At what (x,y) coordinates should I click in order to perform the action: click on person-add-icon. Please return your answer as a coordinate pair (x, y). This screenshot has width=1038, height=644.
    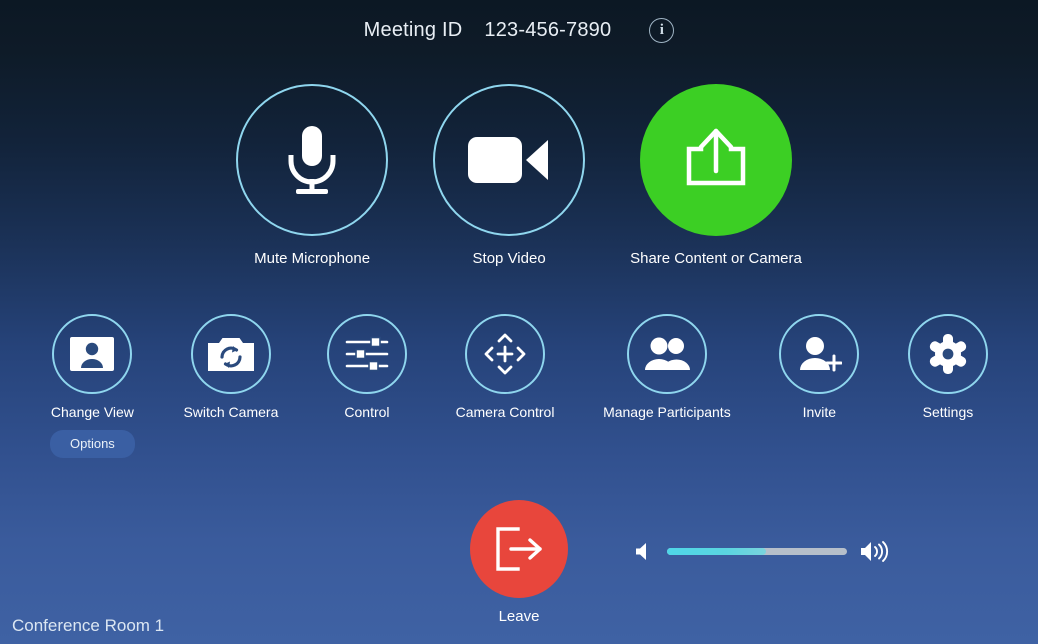
    Looking at the image, I should click on (819, 354).